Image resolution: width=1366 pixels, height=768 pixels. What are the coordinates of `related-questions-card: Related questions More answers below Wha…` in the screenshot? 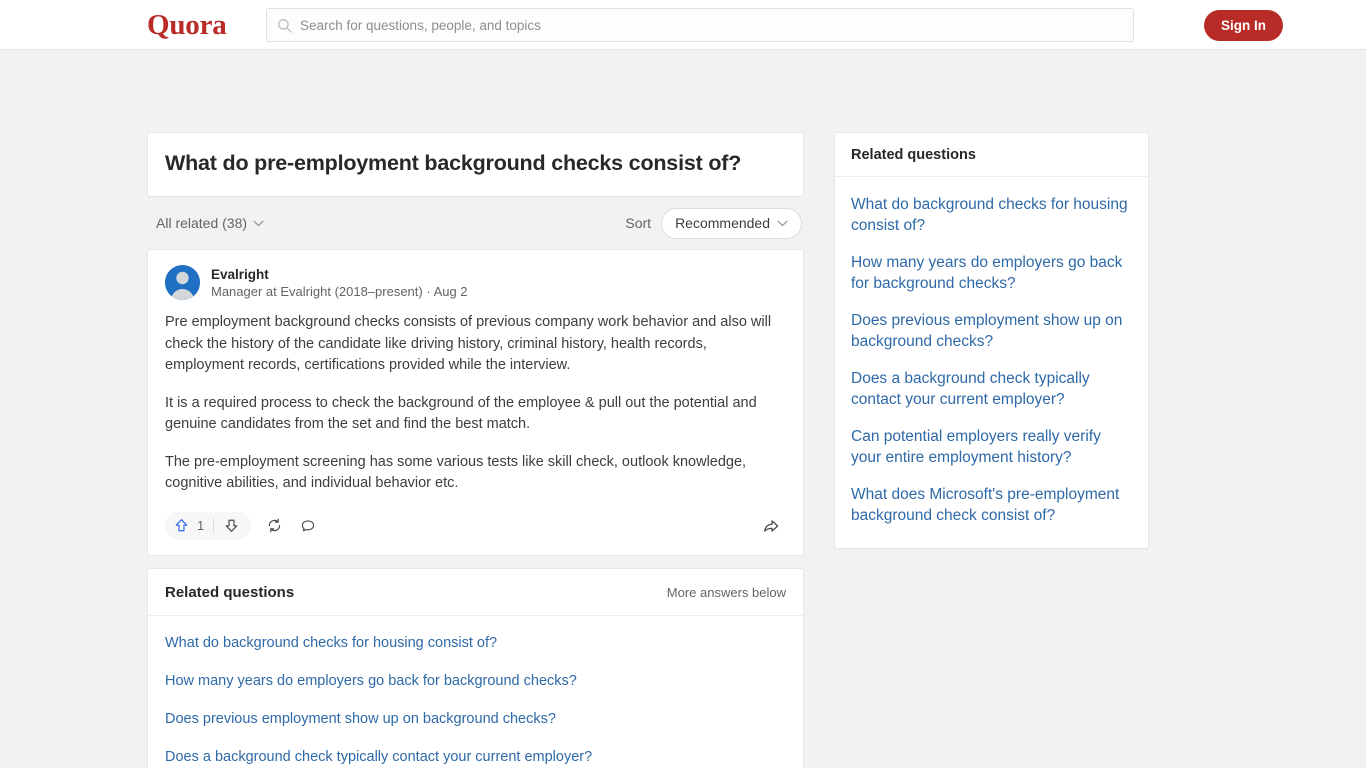 It's located at (475, 667).